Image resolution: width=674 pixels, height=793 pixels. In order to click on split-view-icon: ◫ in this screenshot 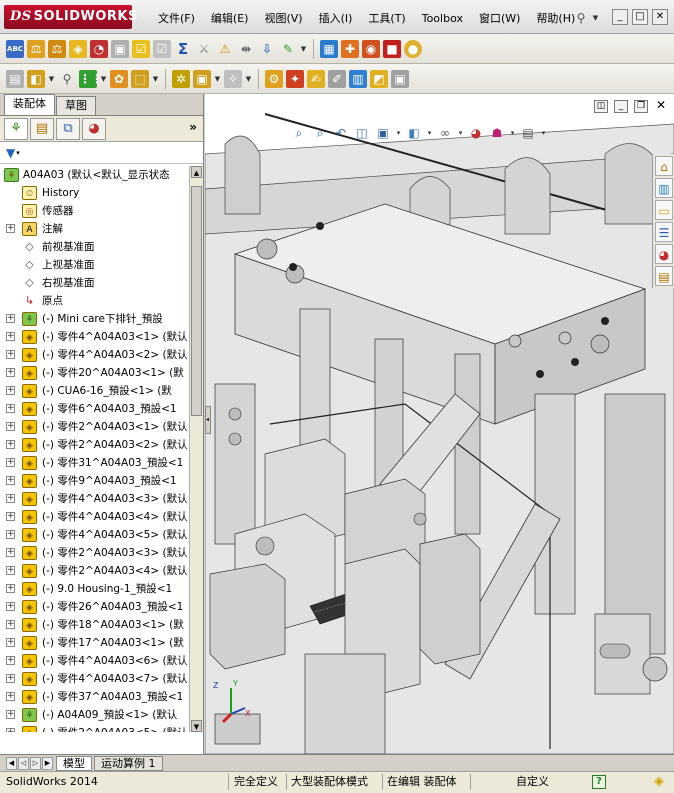, I will do `click(601, 106)`.